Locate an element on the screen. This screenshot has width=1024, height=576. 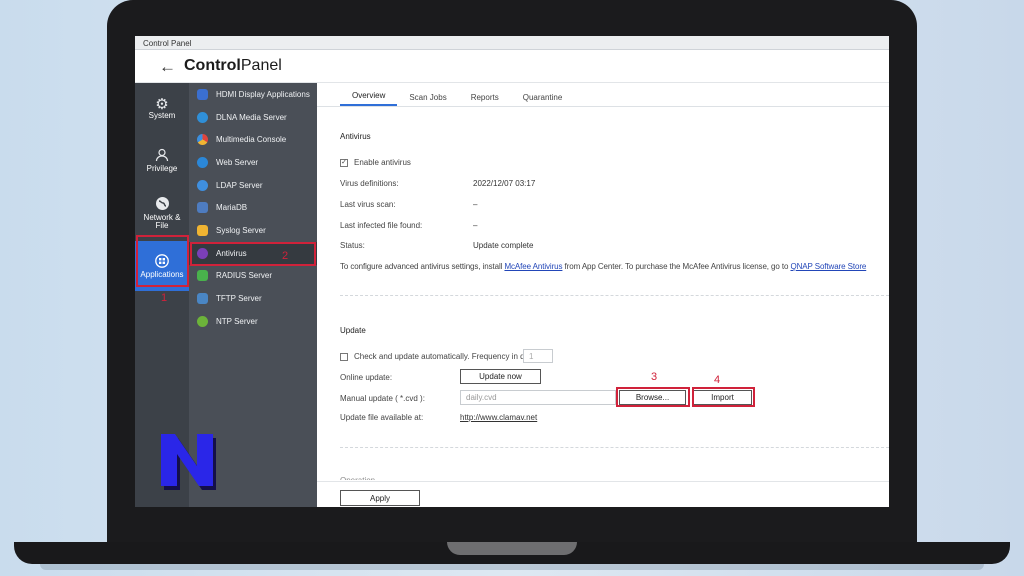
sidebar-item-privilege: Privilege is located at coordinates (162, 160).